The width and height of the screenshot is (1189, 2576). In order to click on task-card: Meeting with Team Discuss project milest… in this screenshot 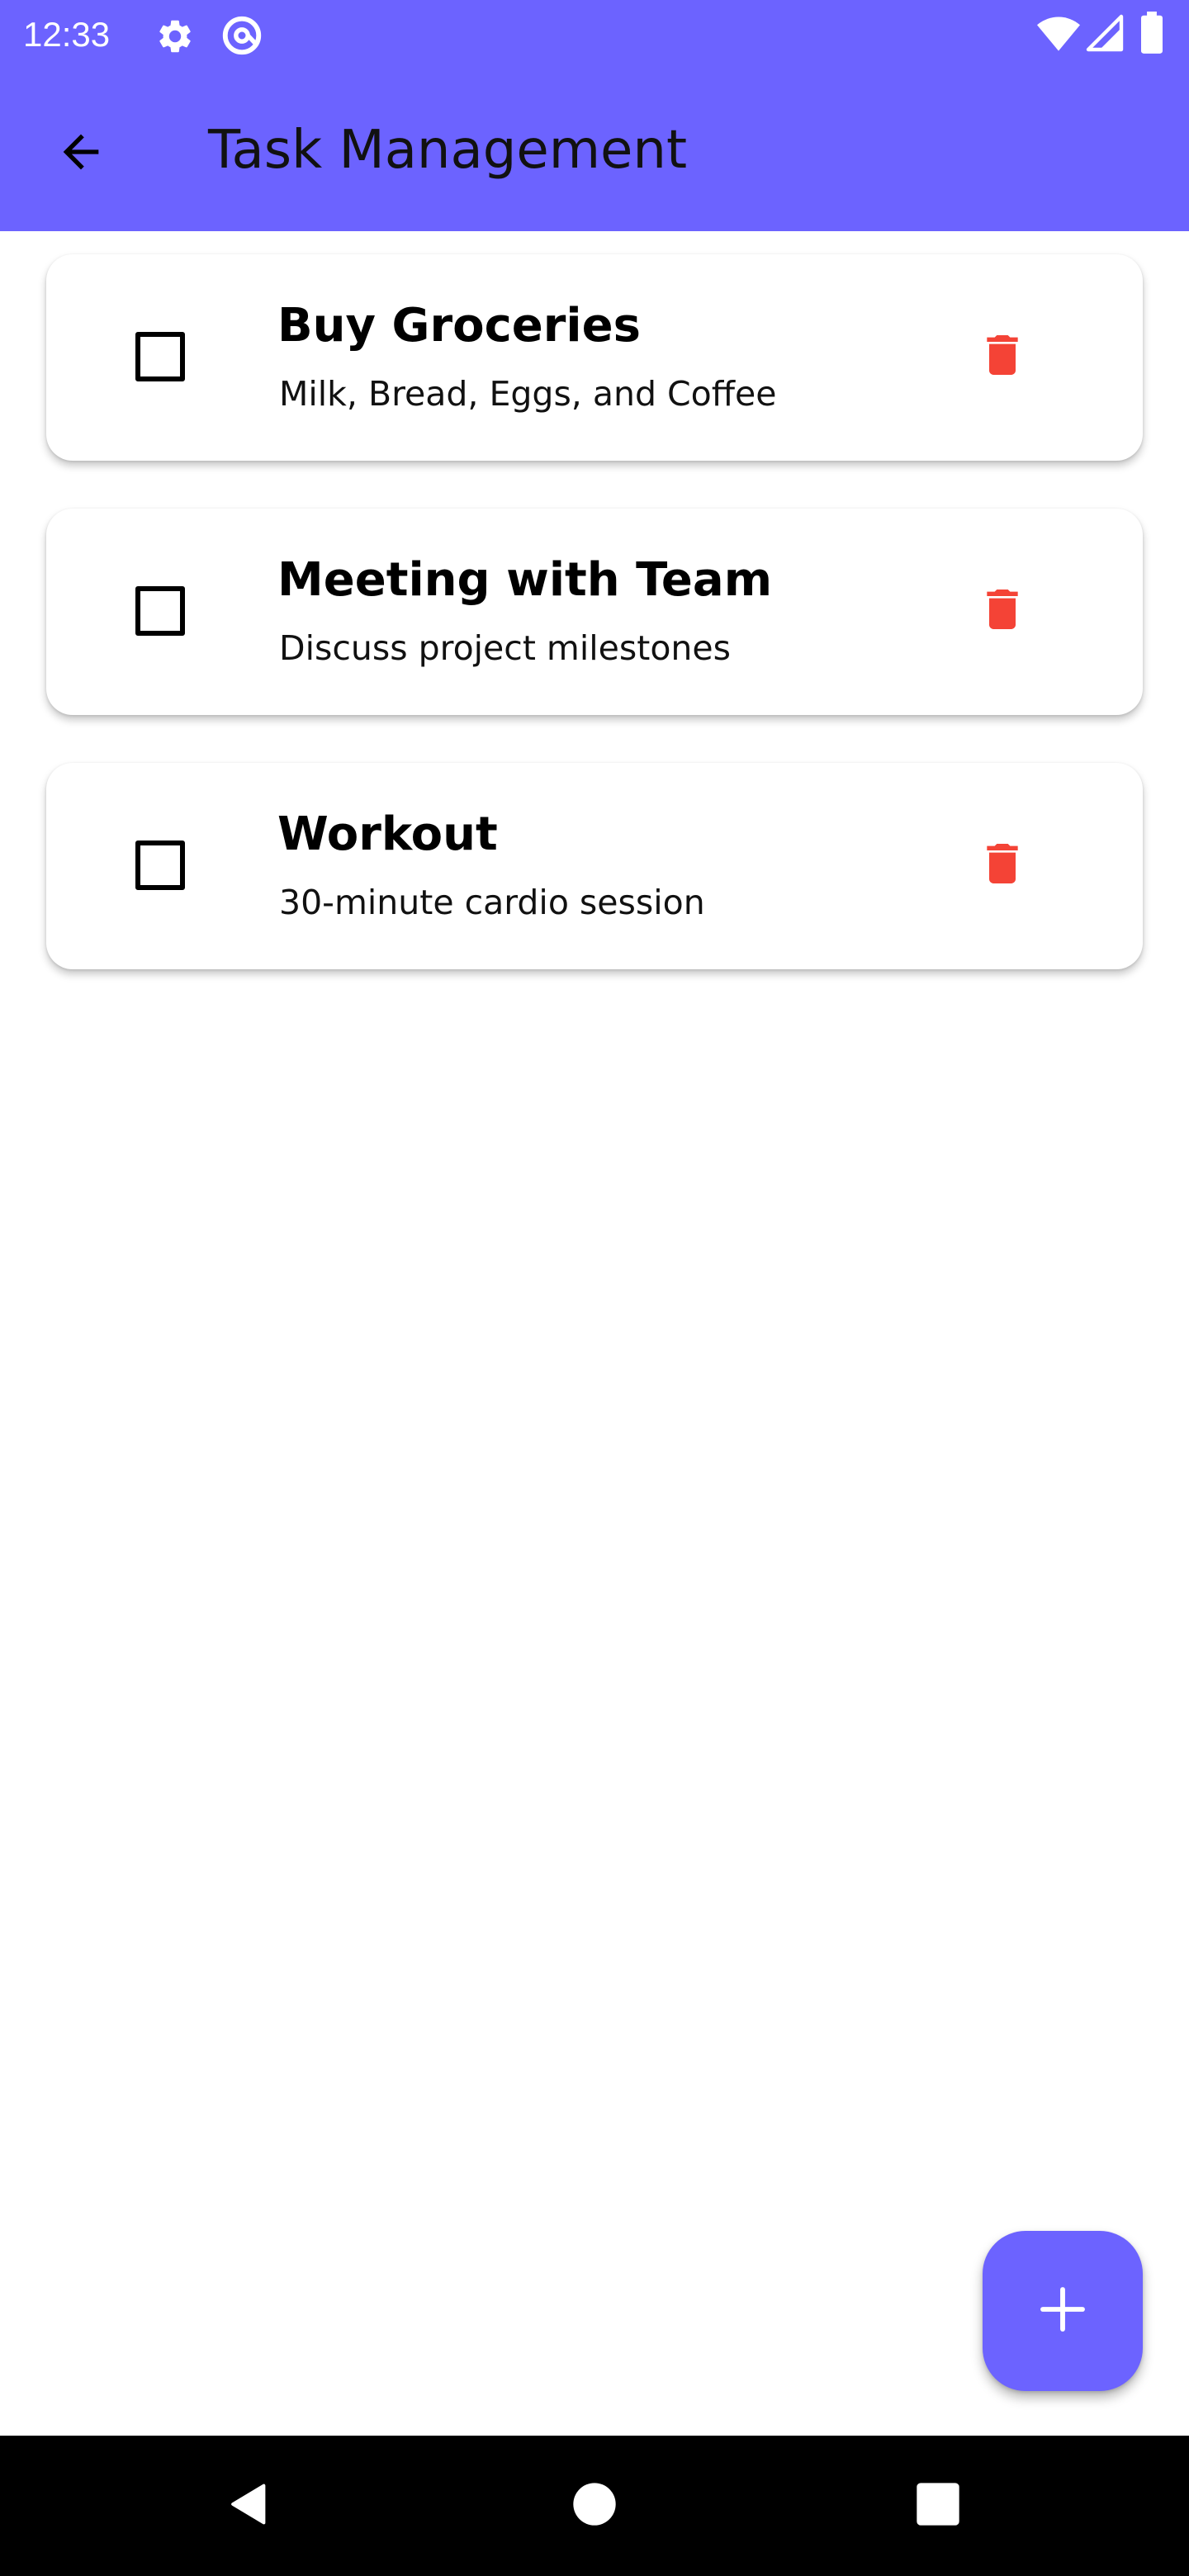, I will do `click(594, 612)`.